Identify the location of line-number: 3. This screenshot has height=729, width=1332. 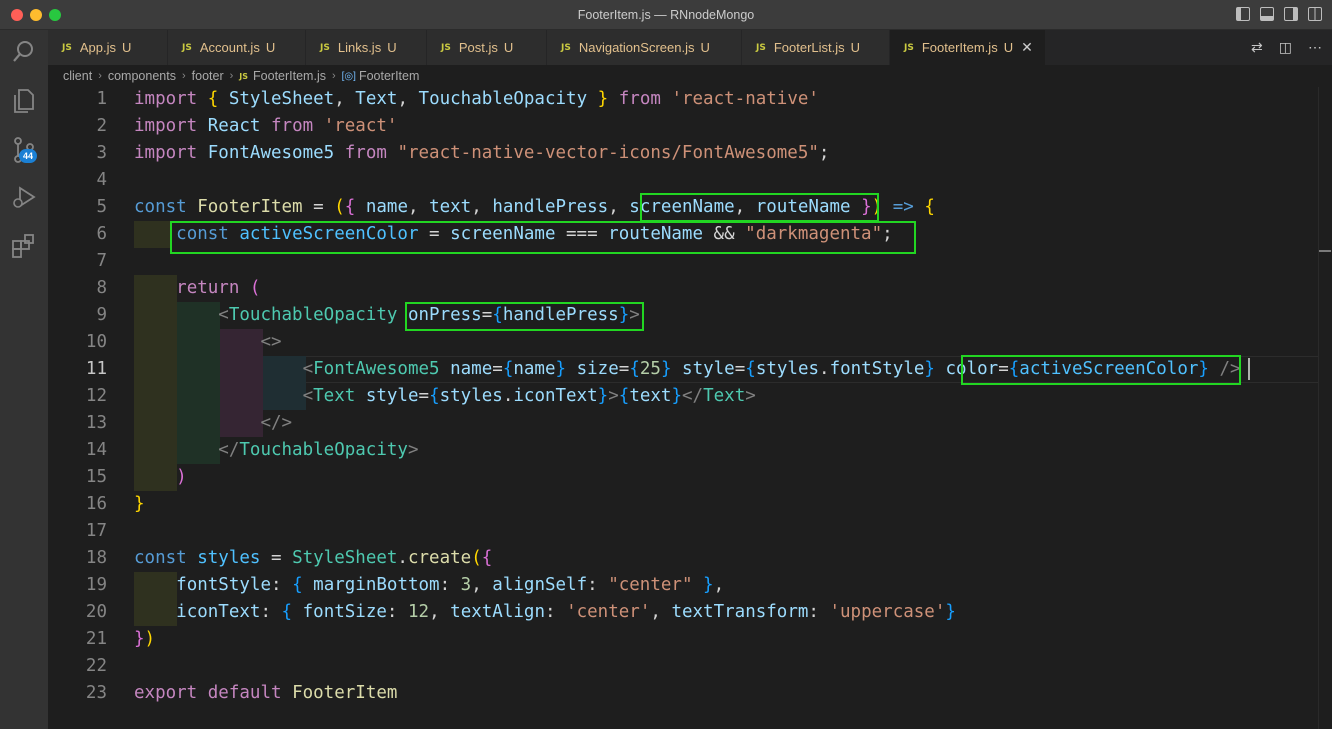
(101, 153).